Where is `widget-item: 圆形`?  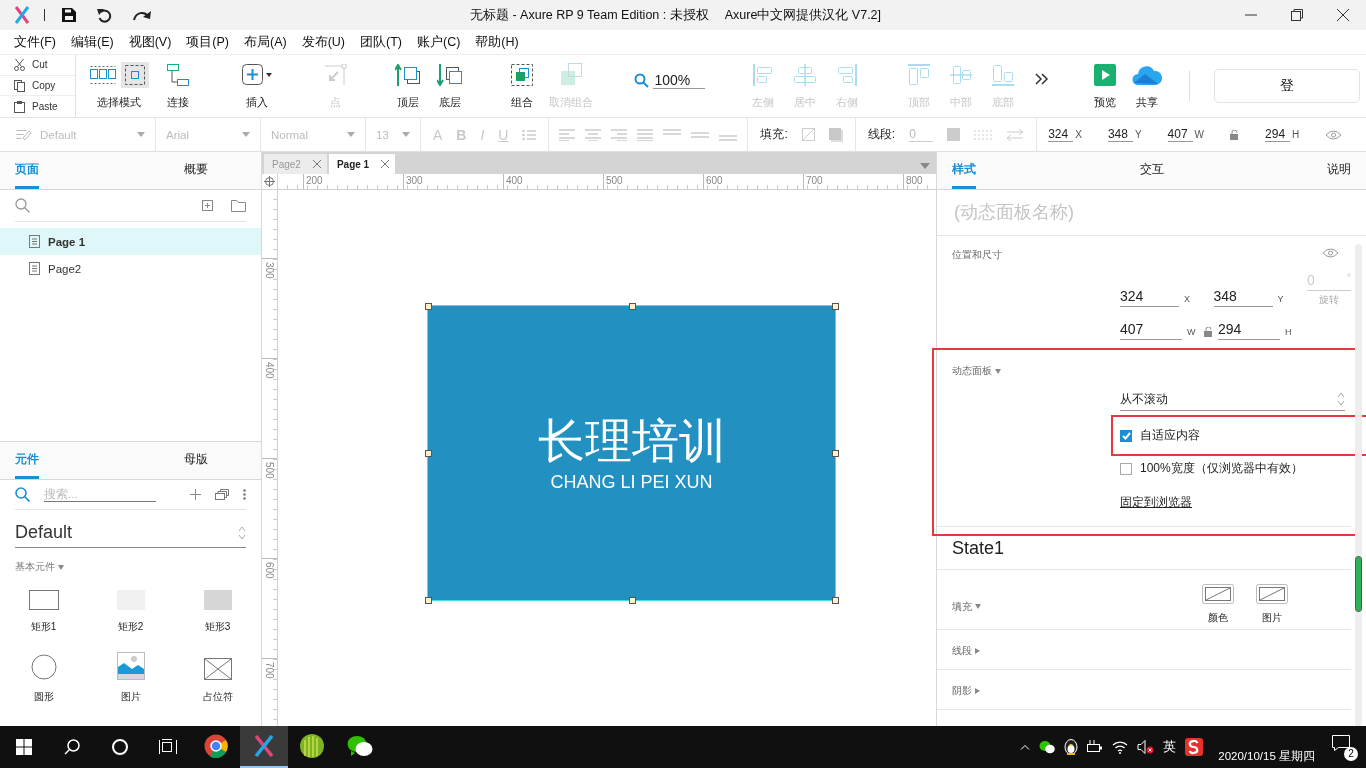 widget-item: 圆形 is located at coordinates (43, 677).